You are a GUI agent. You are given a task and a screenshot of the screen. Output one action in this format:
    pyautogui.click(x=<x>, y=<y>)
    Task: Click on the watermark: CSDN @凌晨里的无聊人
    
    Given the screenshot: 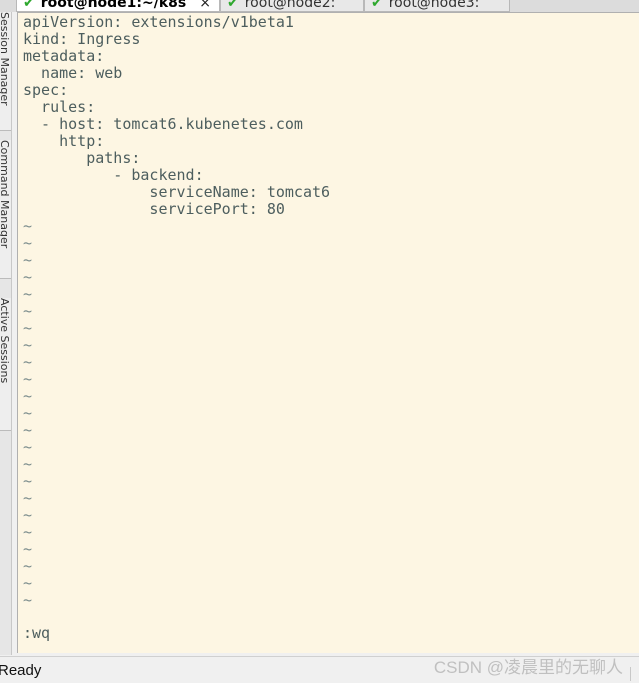 What is the action you would take?
    pyautogui.click(x=528, y=667)
    